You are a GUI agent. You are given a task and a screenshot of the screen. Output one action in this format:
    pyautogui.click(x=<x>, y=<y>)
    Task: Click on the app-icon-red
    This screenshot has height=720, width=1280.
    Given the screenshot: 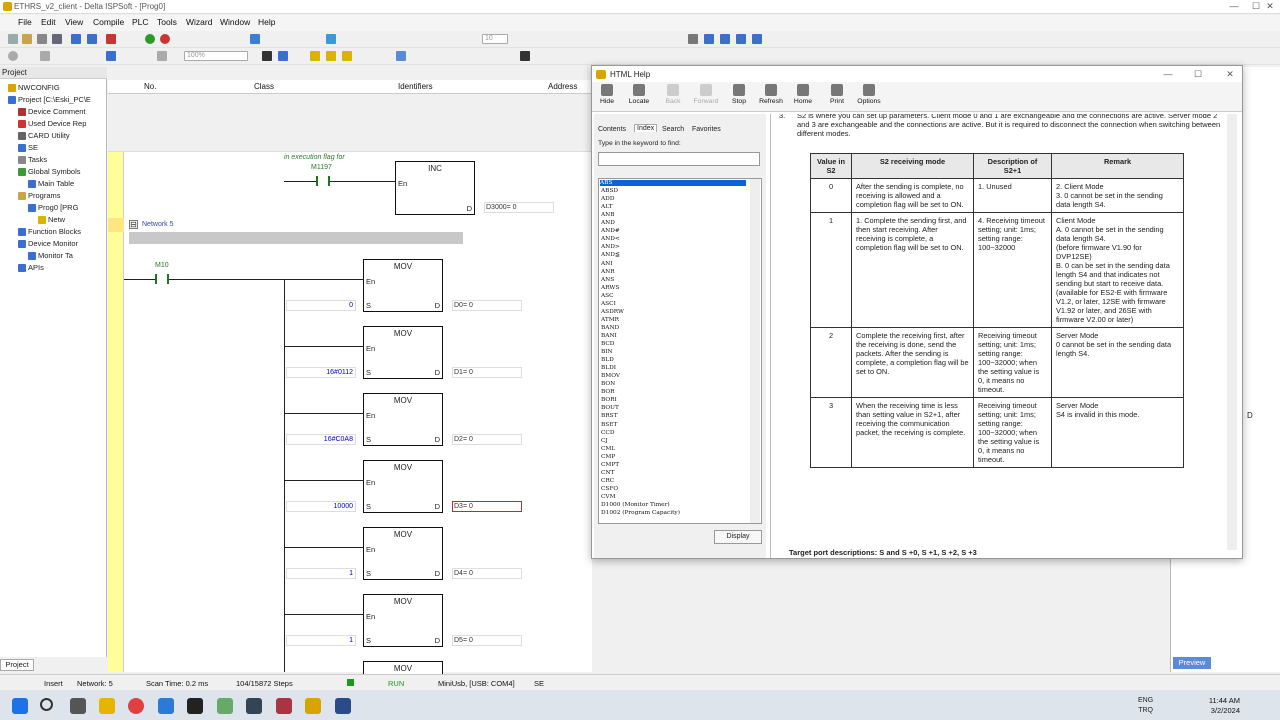 What is the action you would take?
    pyautogui.click(x=284, y=706)
    